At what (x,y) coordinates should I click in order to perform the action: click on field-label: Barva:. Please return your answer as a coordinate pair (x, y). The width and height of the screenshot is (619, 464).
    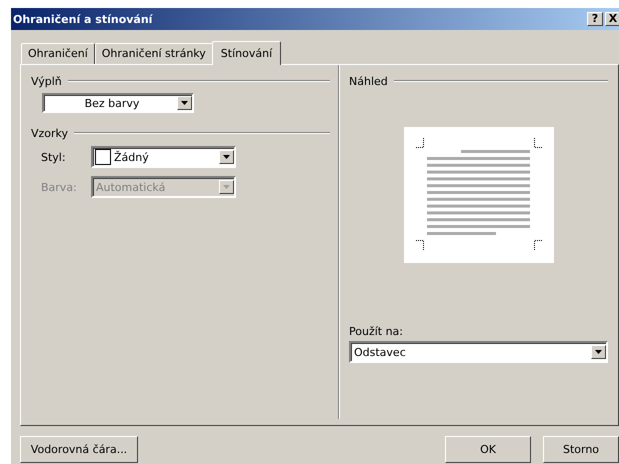
    Looking at the image, I should click on (59, 187).